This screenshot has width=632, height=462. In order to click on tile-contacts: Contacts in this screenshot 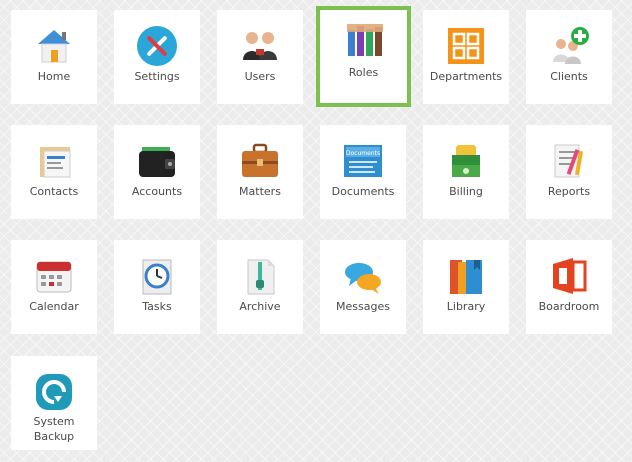, I will do `click(54, 172)`.